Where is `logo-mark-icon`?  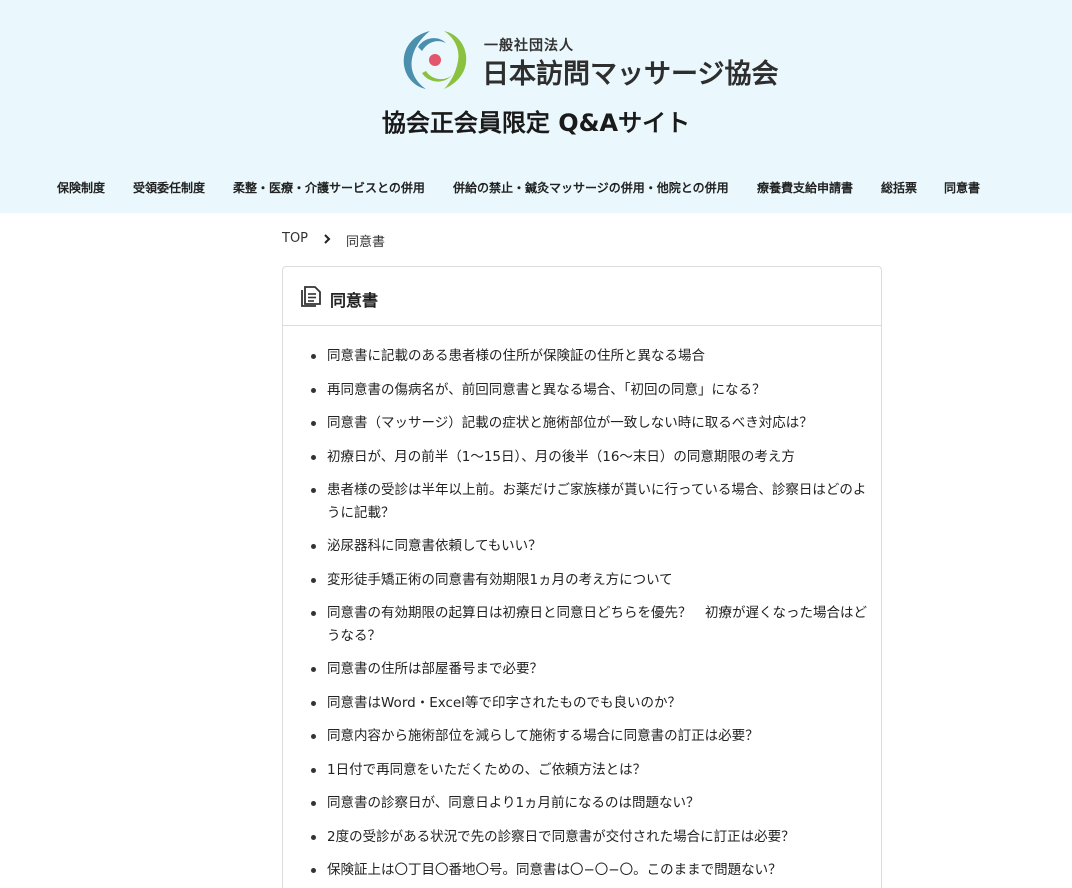 logo-mark-icon is located at coordinates (435, 60).